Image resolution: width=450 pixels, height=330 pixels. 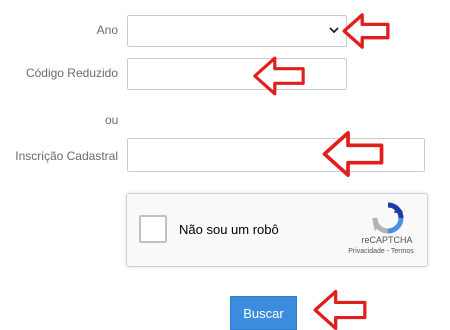 What do you see at coordinates (381, 251) in the screenshot?
I see `recaptcha-privacy-terms-links: Privacidade - Termos` at bounding box center [381, 251].